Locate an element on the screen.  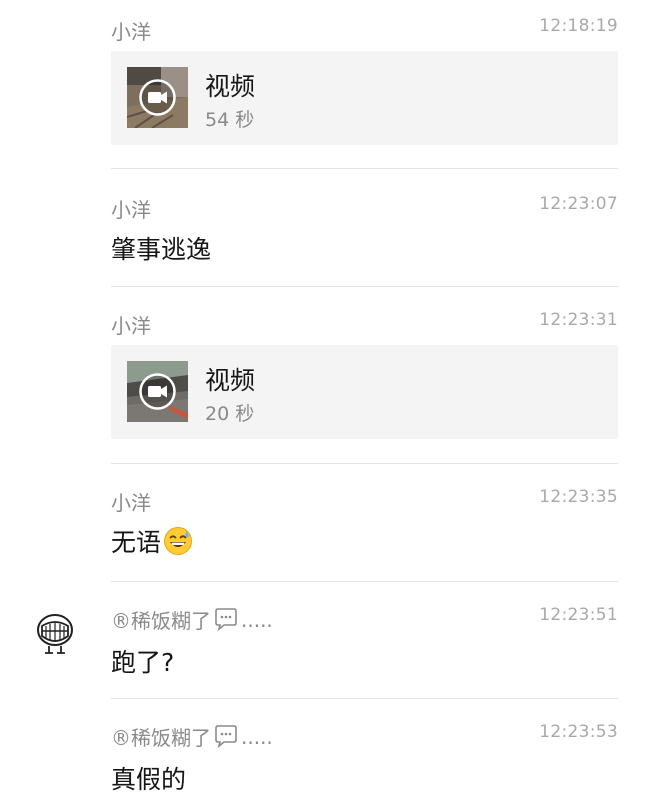
message-text: 真假的 is located at coordinates (148, 778).